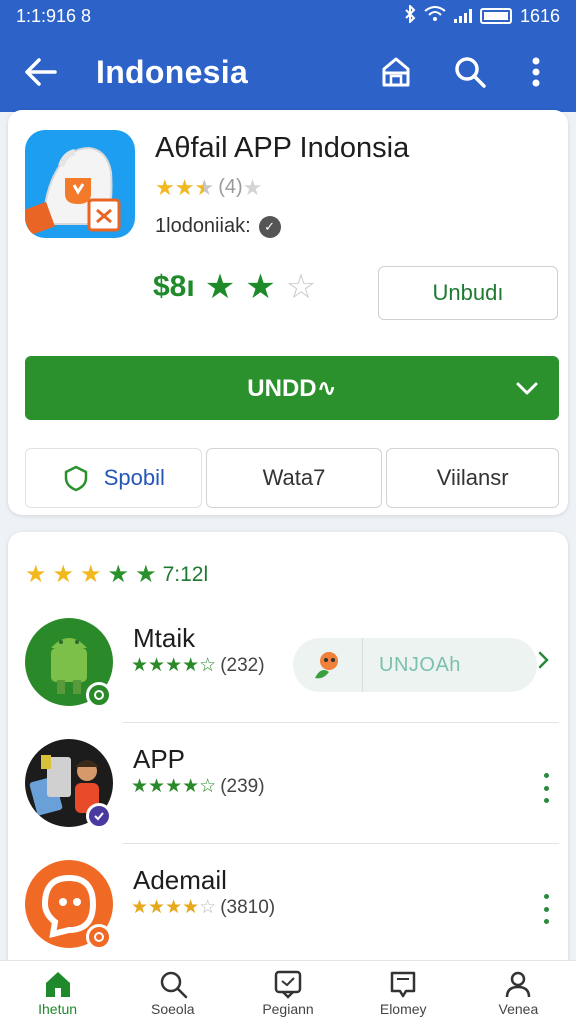 Image resolution: width=576 pixels, height=1024 pixels. I want to click on list-item: APP ★★★★ ☆ (239), so click(288, 794).